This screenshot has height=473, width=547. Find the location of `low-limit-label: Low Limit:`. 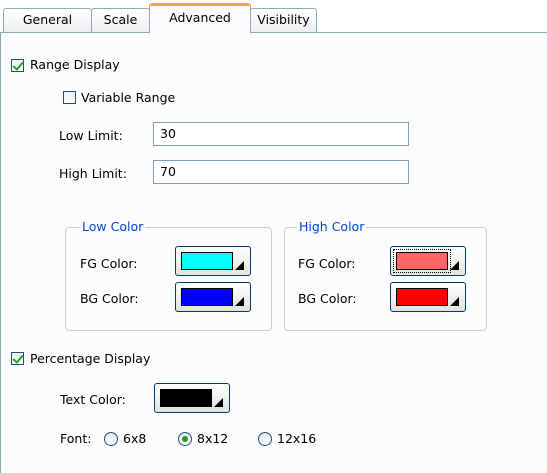

low-limit-label: Low Limit: is located at coordinates (91, 135).